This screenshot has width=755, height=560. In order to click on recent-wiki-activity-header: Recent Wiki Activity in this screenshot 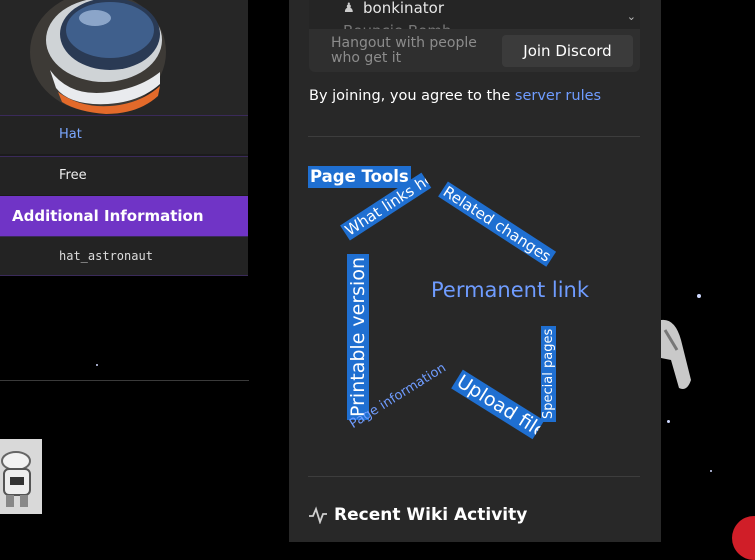, I will do `click(417, 515)`.